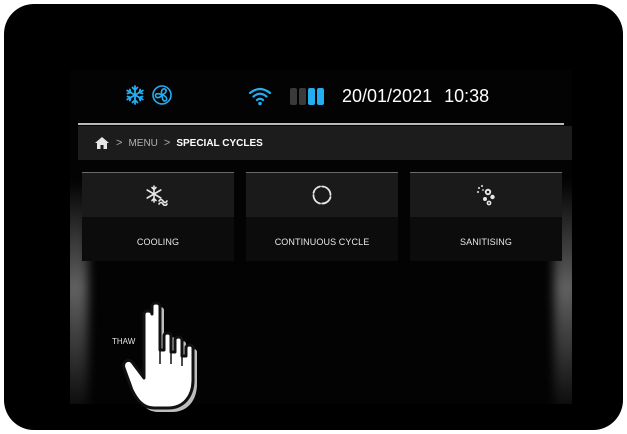 Image resolution: width=627 pixels, height=434 pixels. Describe the element at coordinates (102, 143) in the screenshot. I see `home-icon` at that location.